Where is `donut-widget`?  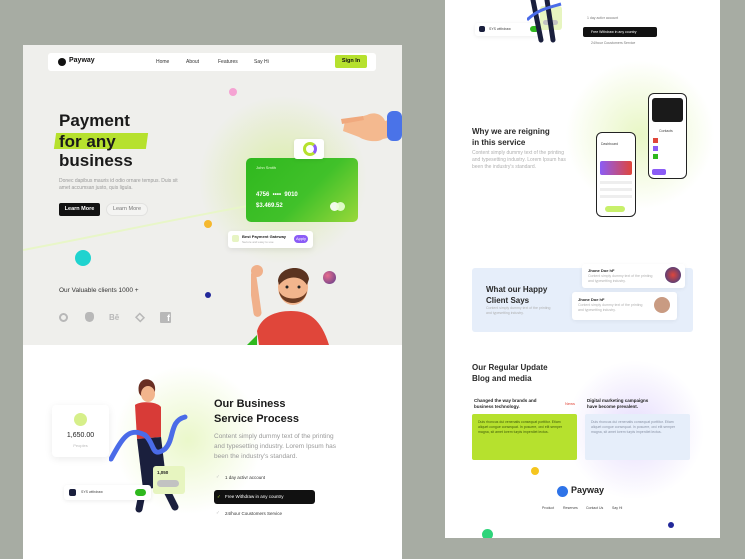 donut-widget is located at coordinates (309, 149).